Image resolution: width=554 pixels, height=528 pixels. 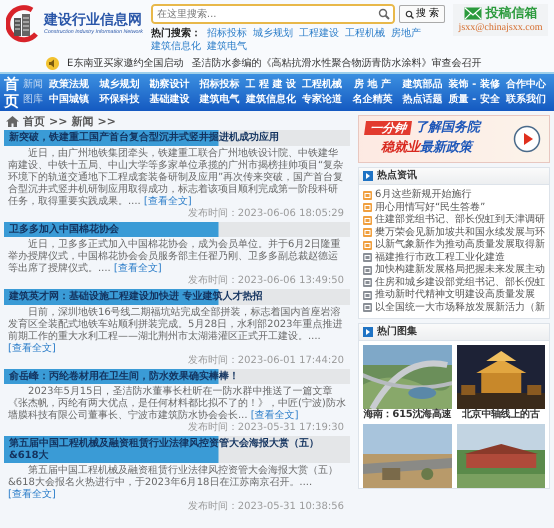 What do you see at coordinates (454, 139) in the screenshot?
I see `ad-banner: 一分钟 了解国务院 稳就业最新政策` at bounding box center [454, 139].